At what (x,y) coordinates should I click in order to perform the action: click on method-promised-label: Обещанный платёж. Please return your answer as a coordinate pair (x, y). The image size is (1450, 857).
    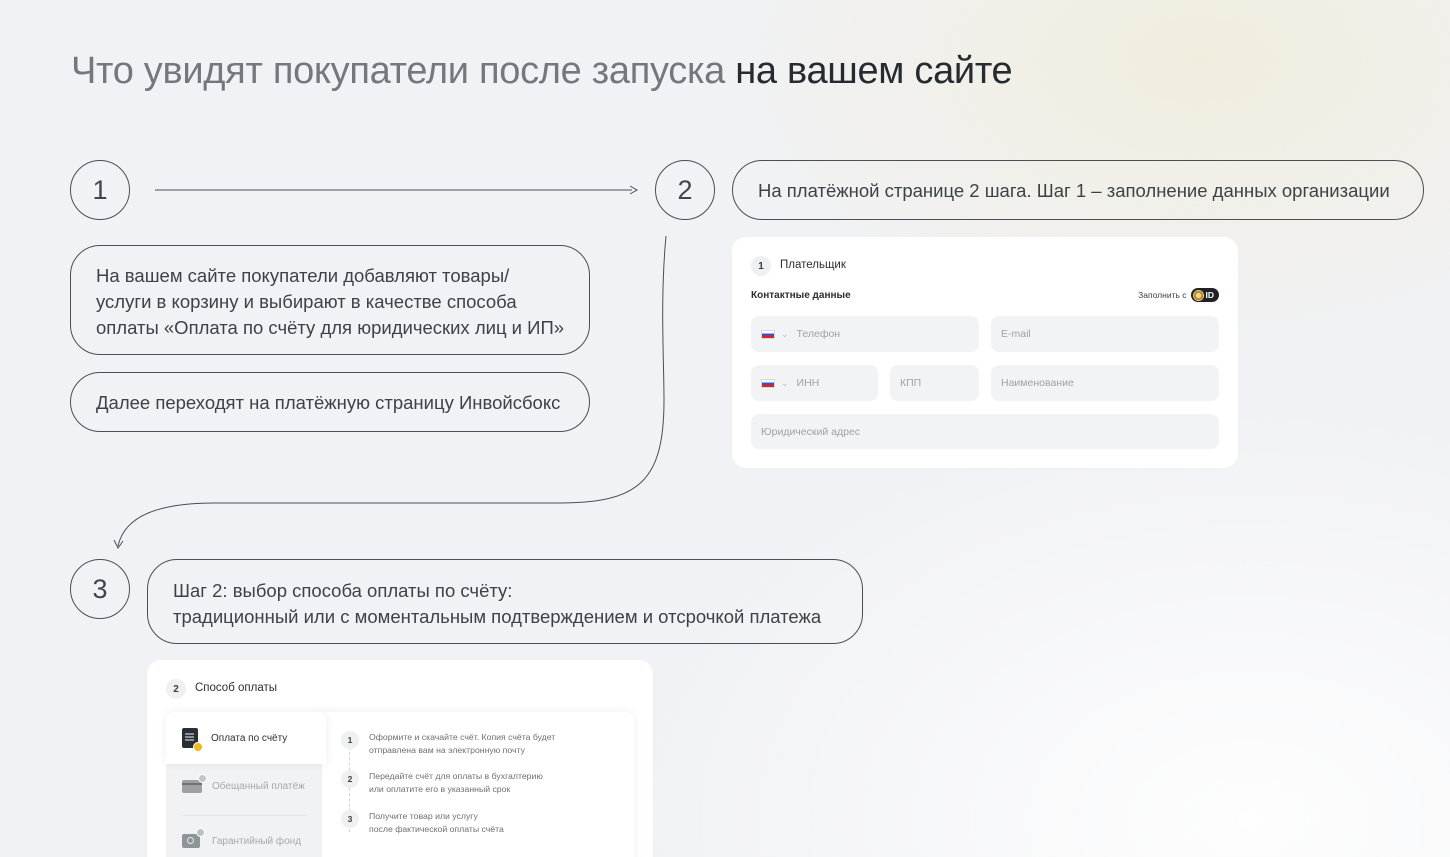
    Looking at the image, I should click on (258, 786).